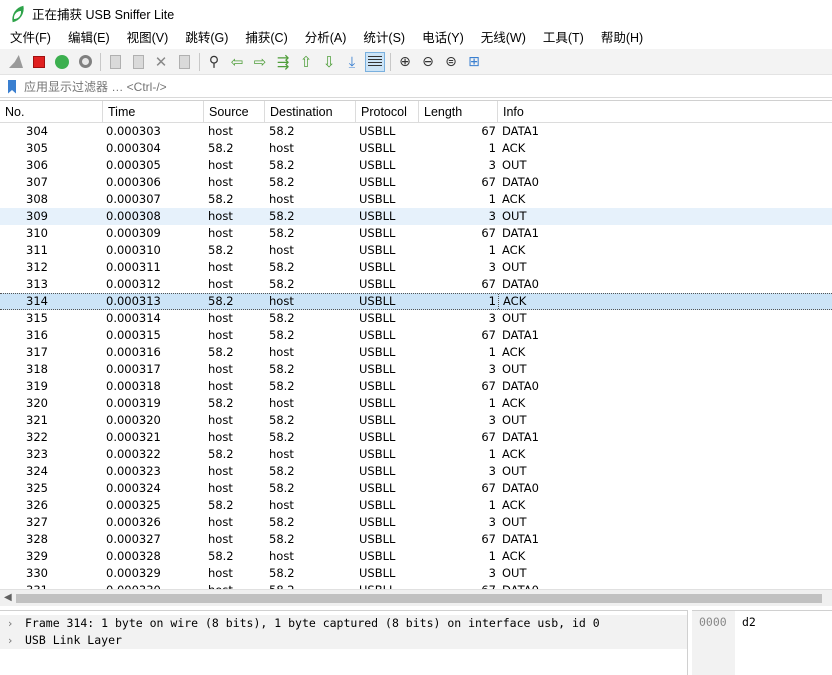 This screenshot has height=675, width=832. I want to click on packet-row: 313 0.000312 host 58.2 USBLL 67 DATA0, so click(416, 284).